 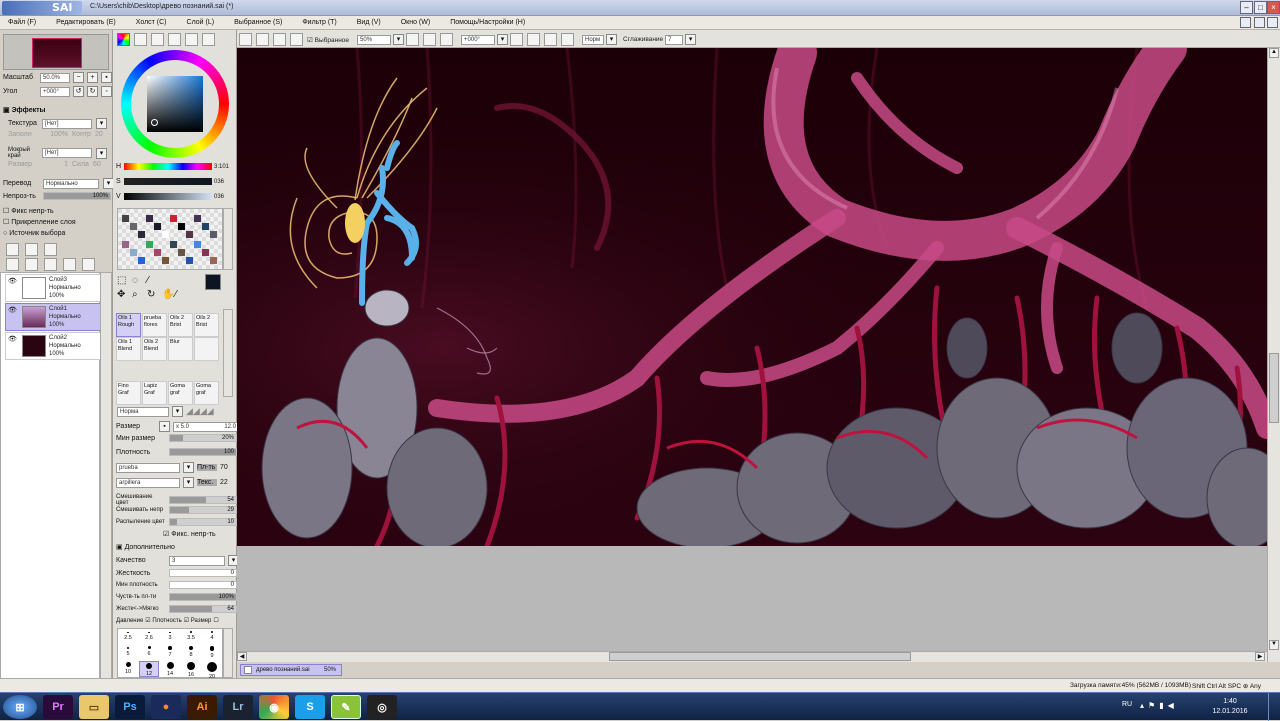 What do you see at coordinates (77, 196) in the screenshot?
I see `opacity-slider: 100%` at bounding box center [77, 196].